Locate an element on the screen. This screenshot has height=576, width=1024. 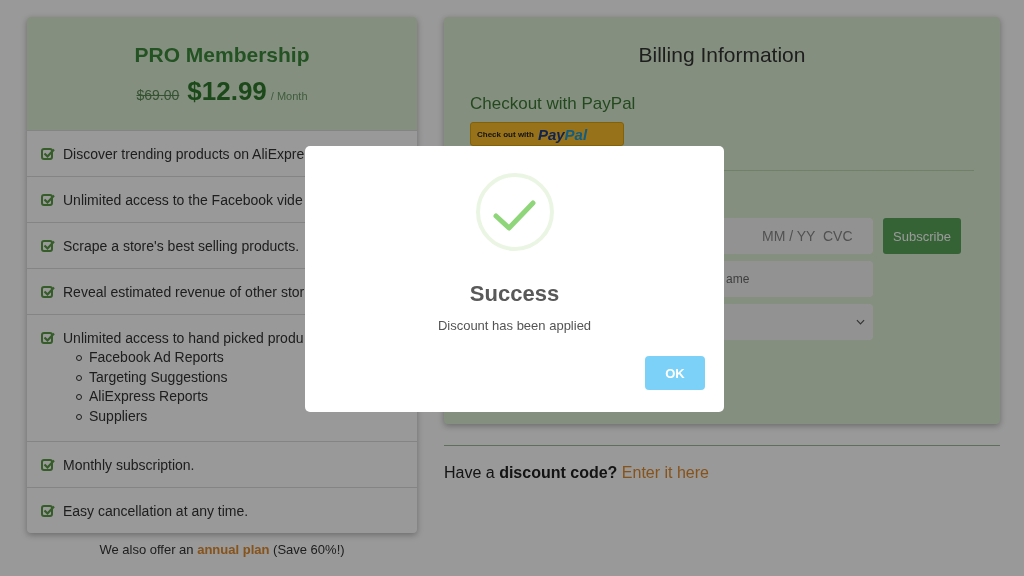
paypal-button: Check out with PayPal is located at coordinates (547, 134).